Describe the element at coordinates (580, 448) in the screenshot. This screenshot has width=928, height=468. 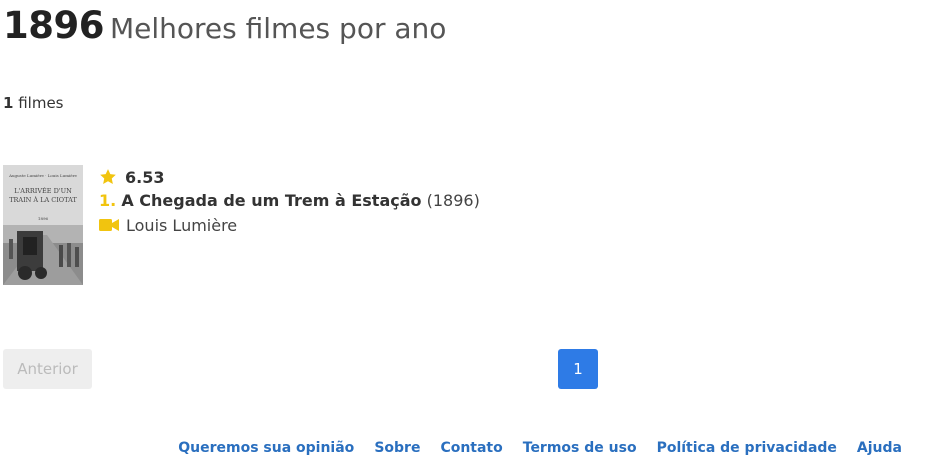
I see `footer-link-terms: Termos de uso` at that location.